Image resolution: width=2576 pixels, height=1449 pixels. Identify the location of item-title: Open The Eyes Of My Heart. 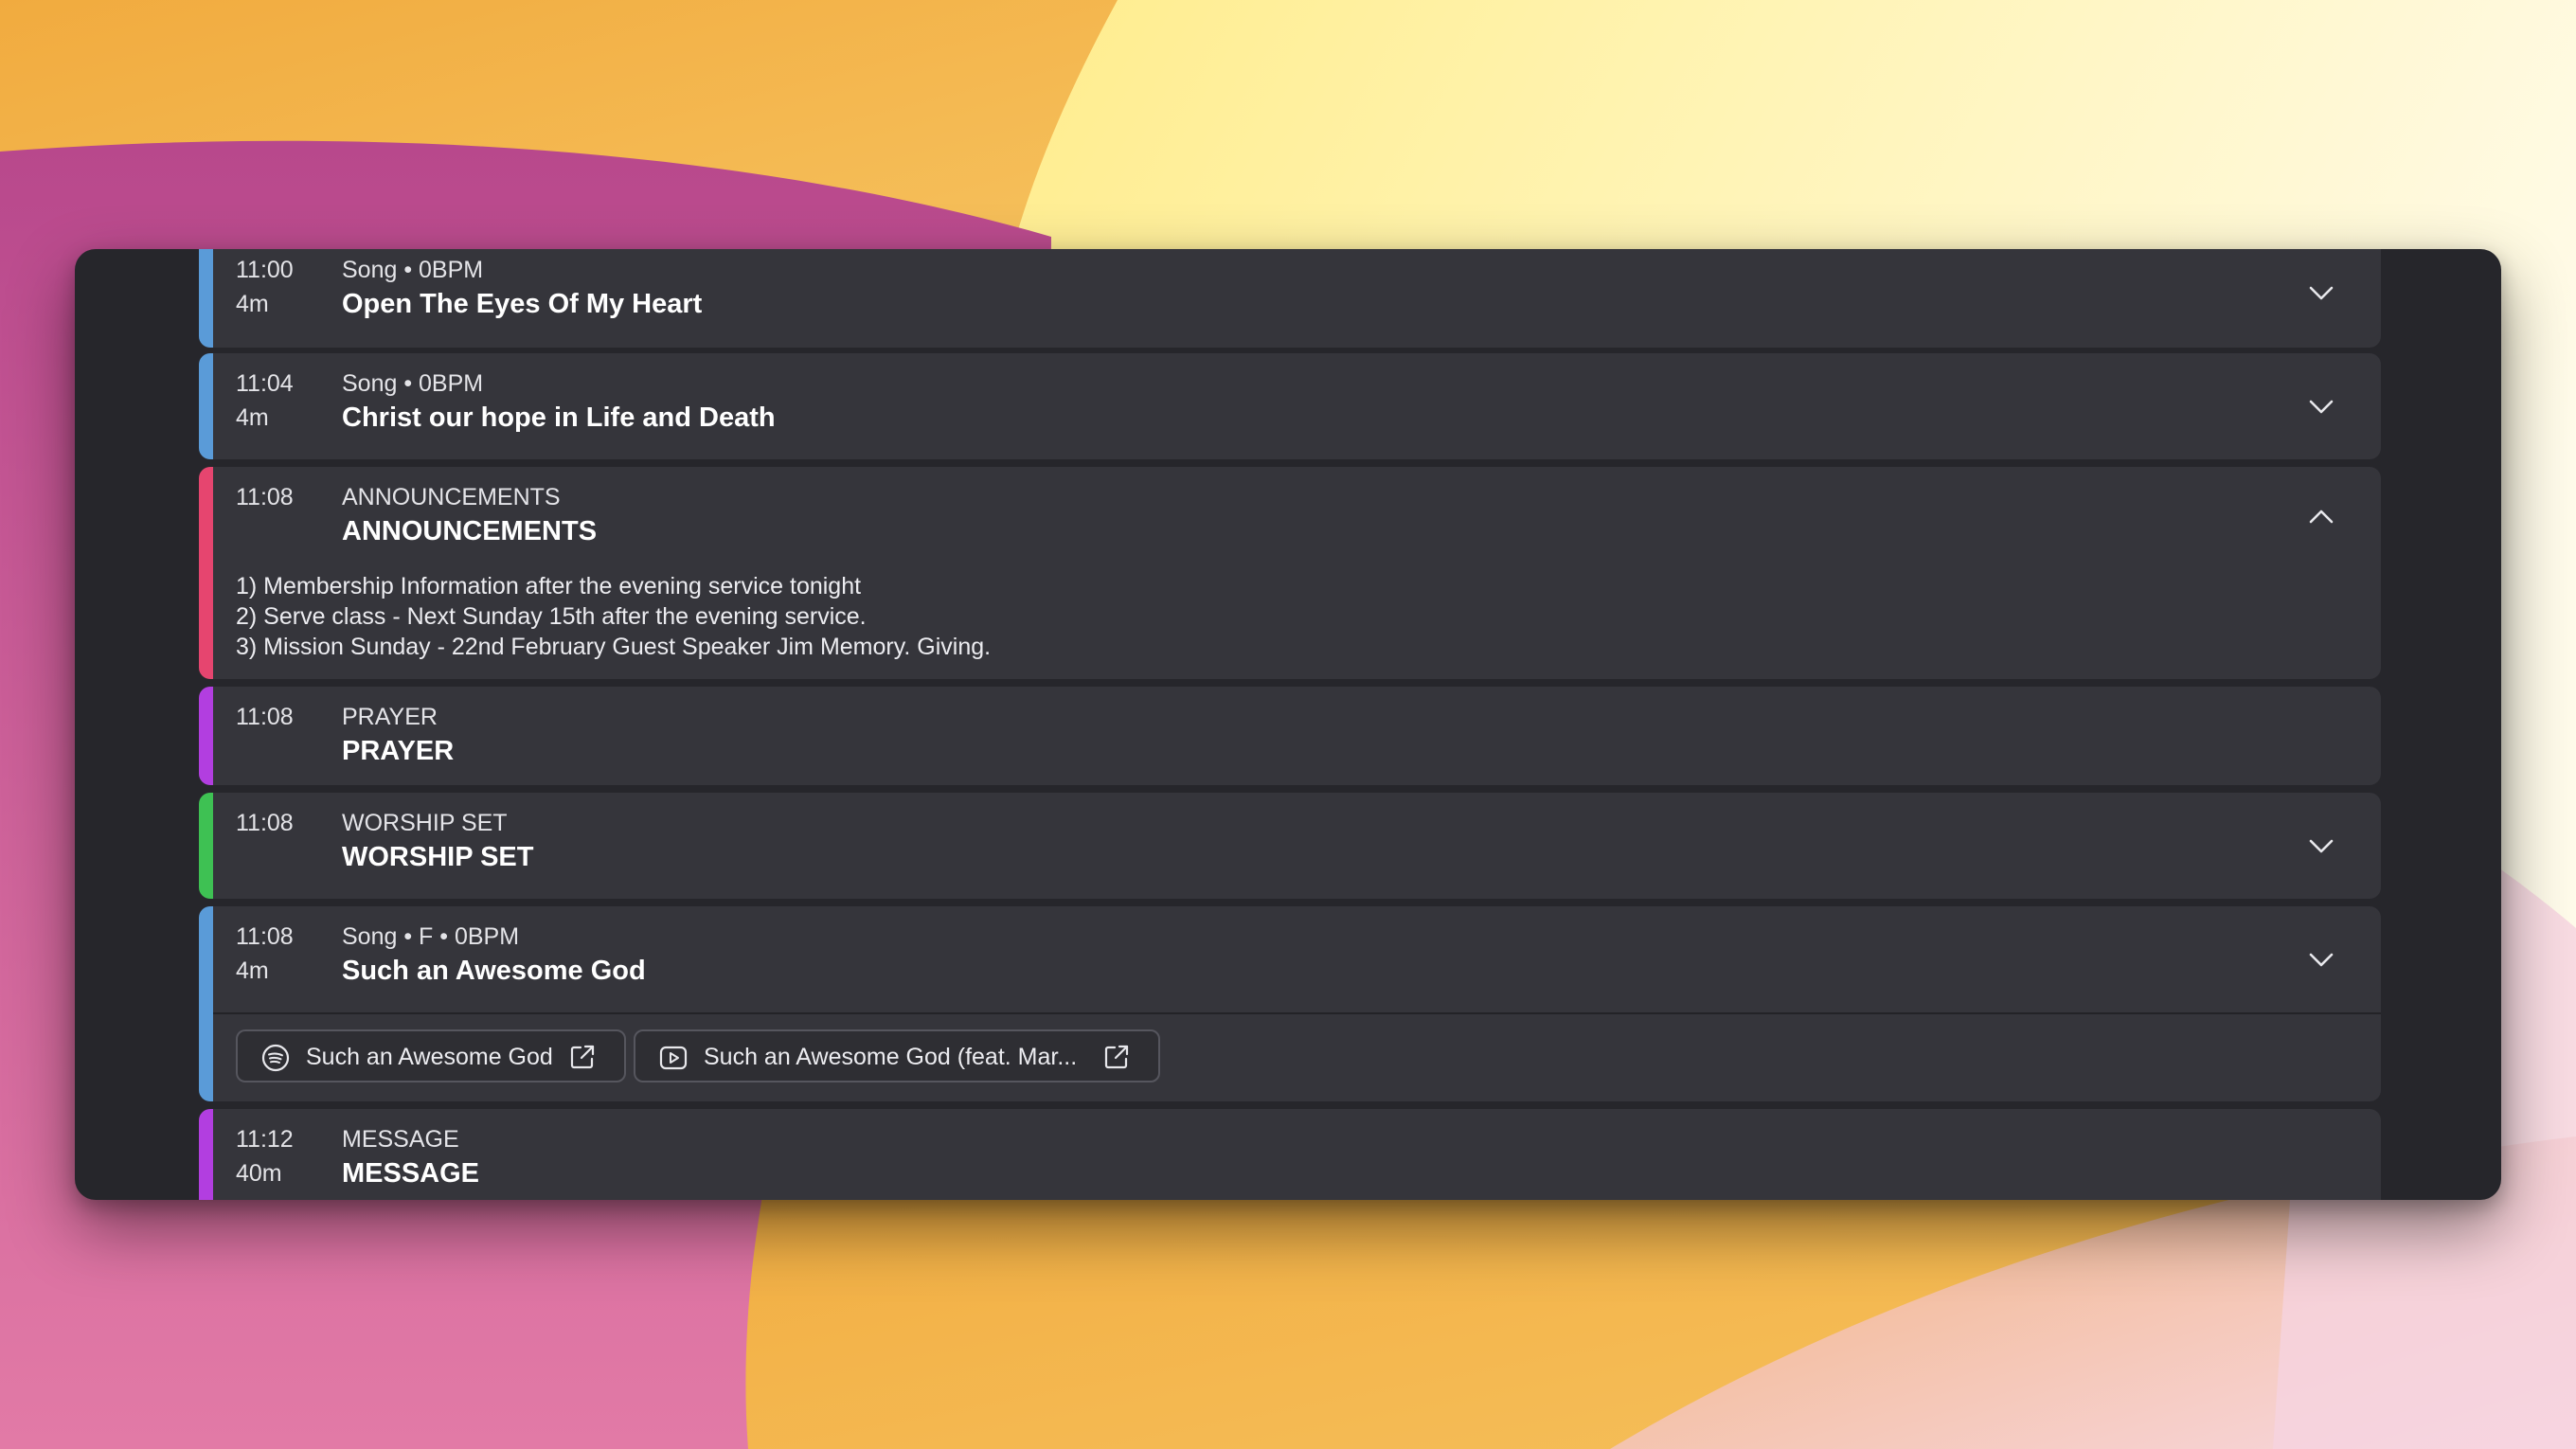
(522, 304).